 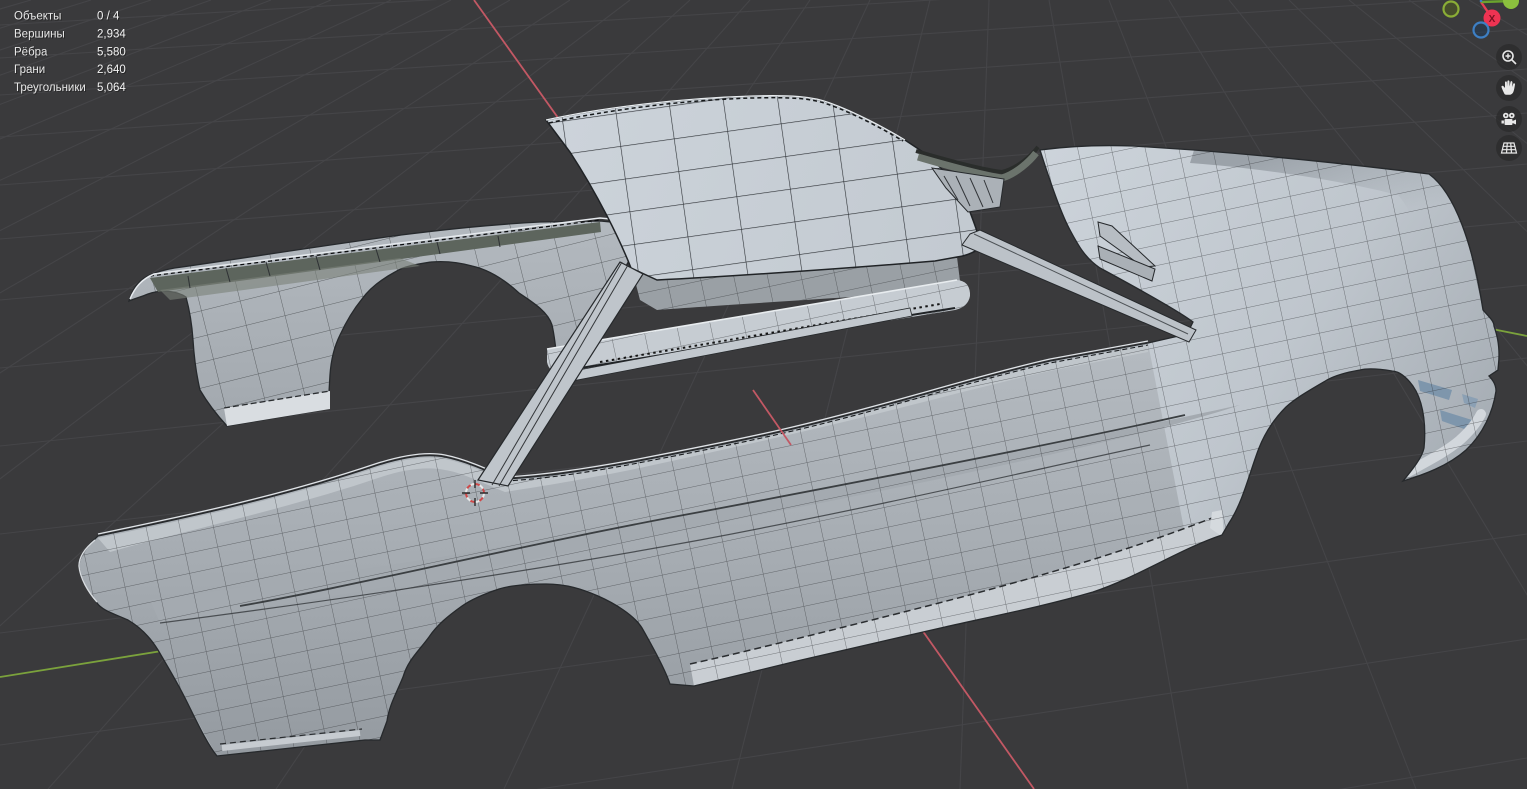 I want to click on svg-text: Треугольники, so click(x=50, y=88).